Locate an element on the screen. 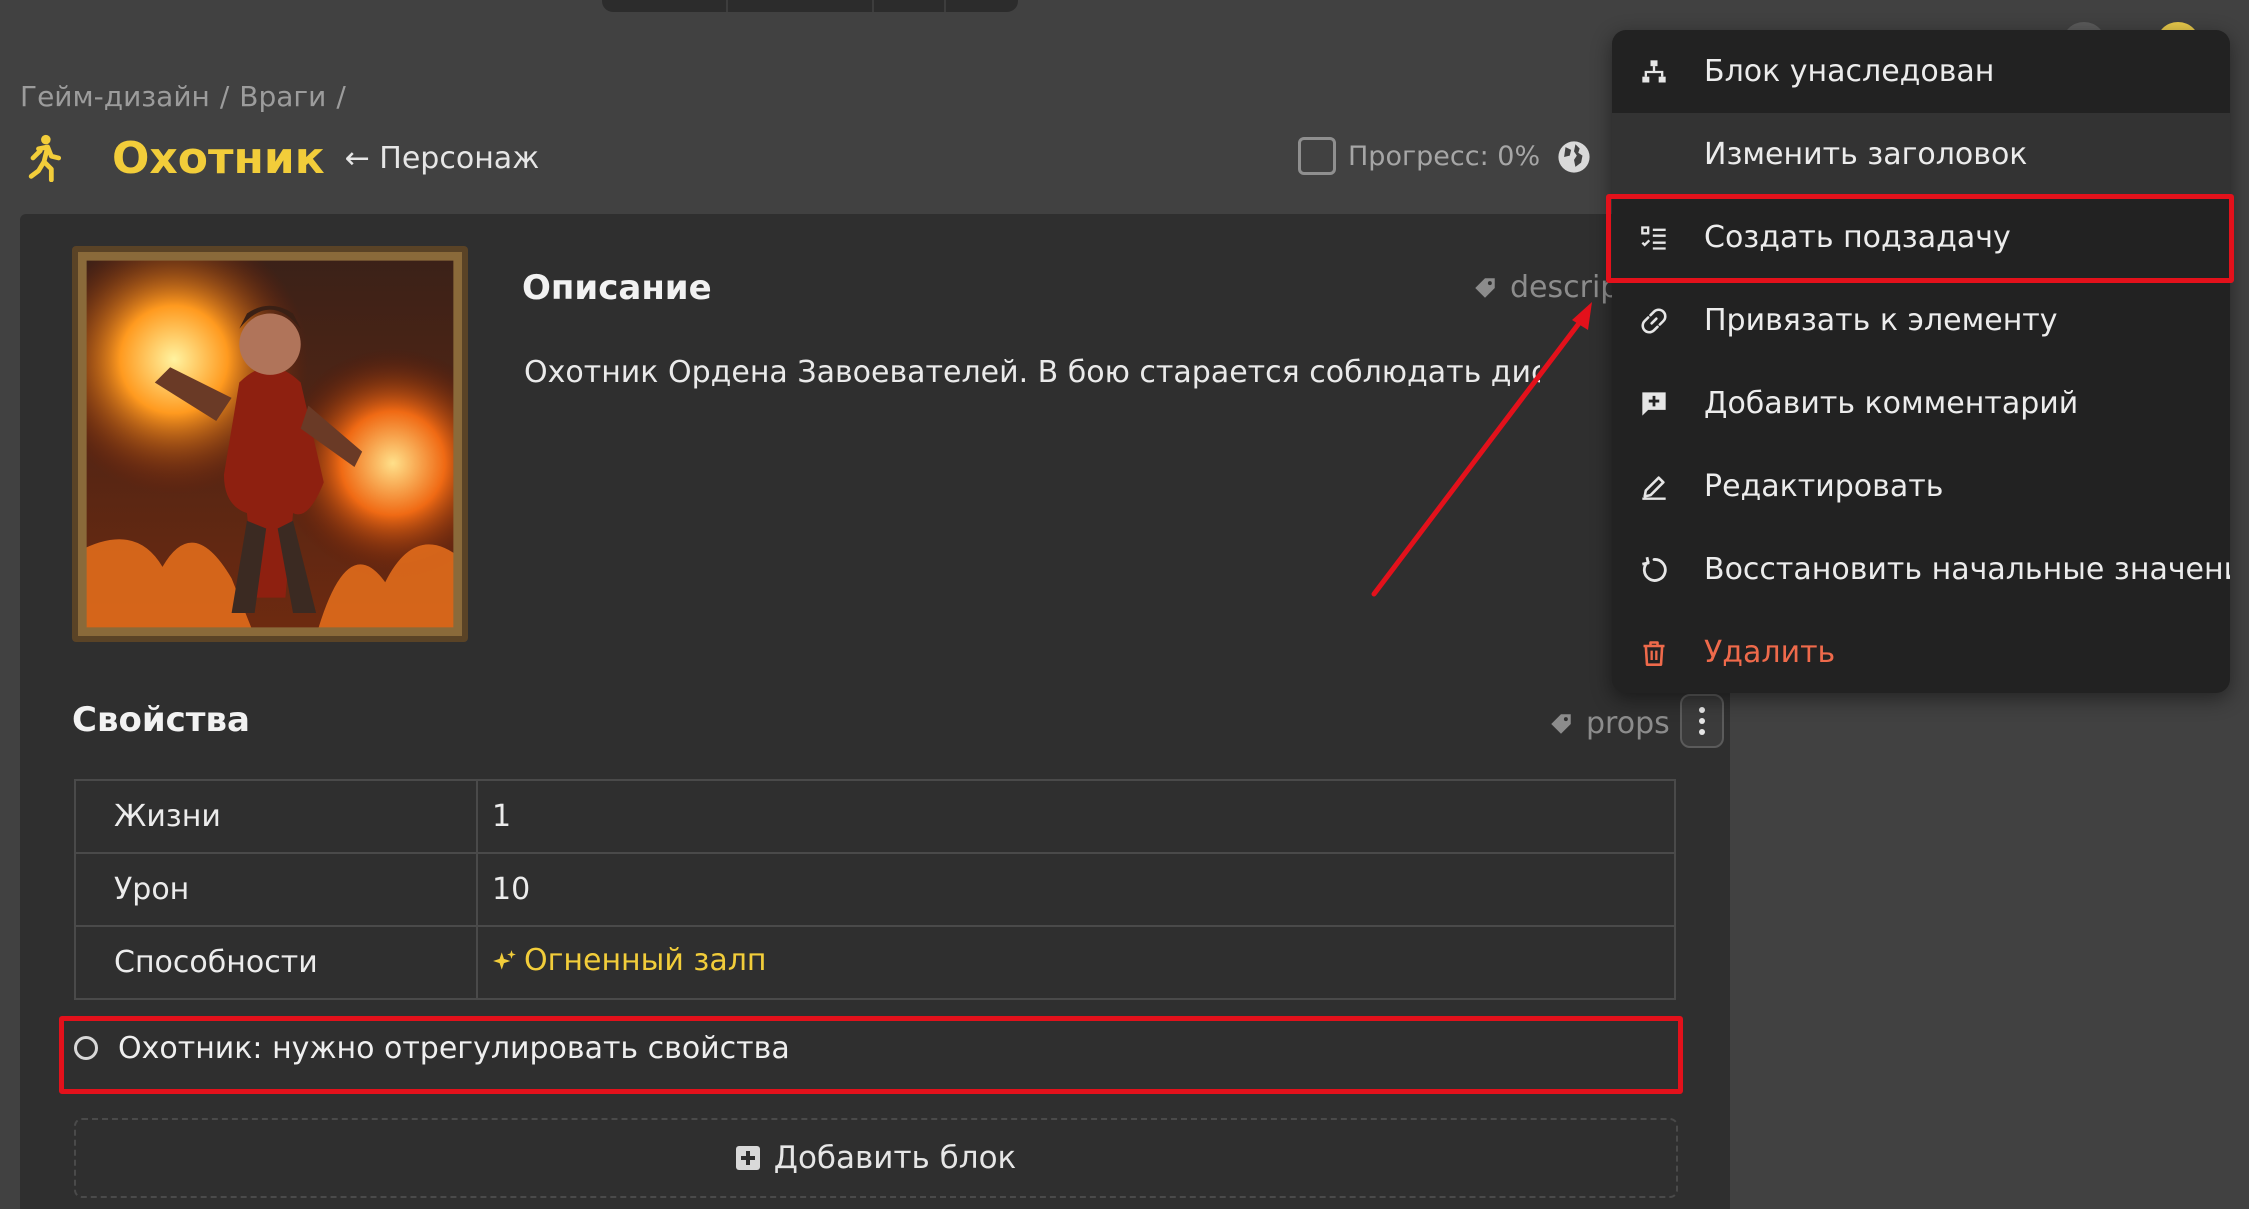 Image resolution: width=2249 pixels, height=1209 pixels. properties-tag: props is located at coordinates (1609, 723).